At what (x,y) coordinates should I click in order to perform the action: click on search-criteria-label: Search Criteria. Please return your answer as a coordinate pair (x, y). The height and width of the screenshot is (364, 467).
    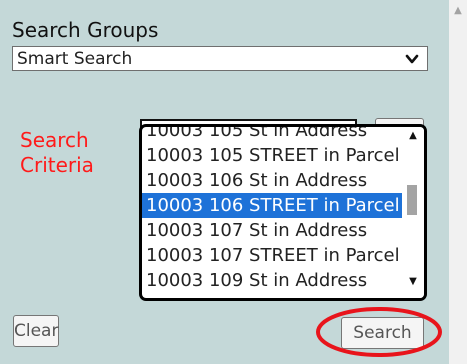
    Looking at the image, I should click on (57, 152).